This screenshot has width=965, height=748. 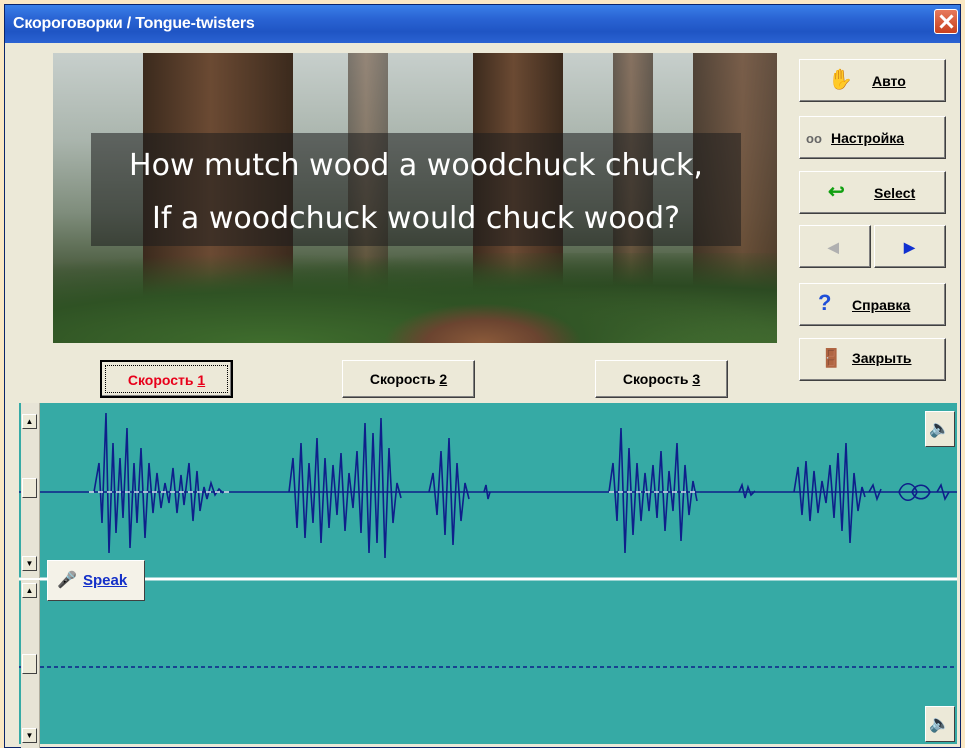 I want to click on next-button: ▶, so click(x=910, y=246).